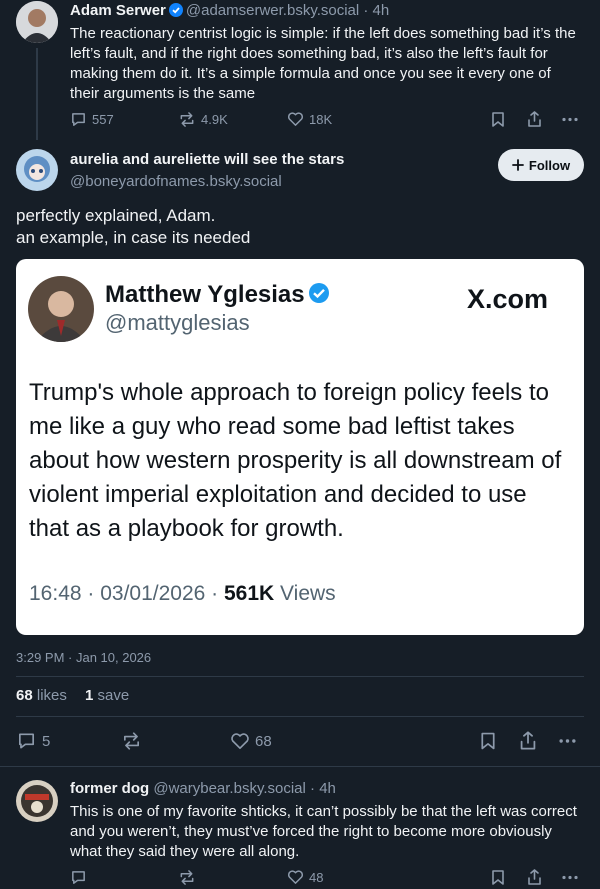 This screenshot has height=889, width=600. Describe the element at coordinates (251, 741) in the screenshot. I see `like-button: 68` at that location.